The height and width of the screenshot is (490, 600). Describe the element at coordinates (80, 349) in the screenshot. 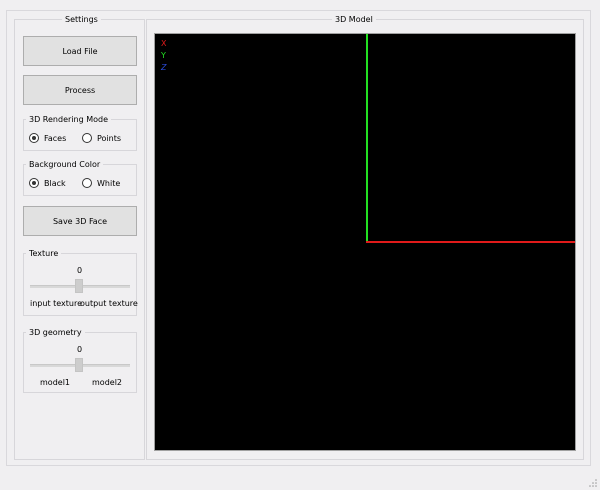

I see `geometry-value: 0` at that location.